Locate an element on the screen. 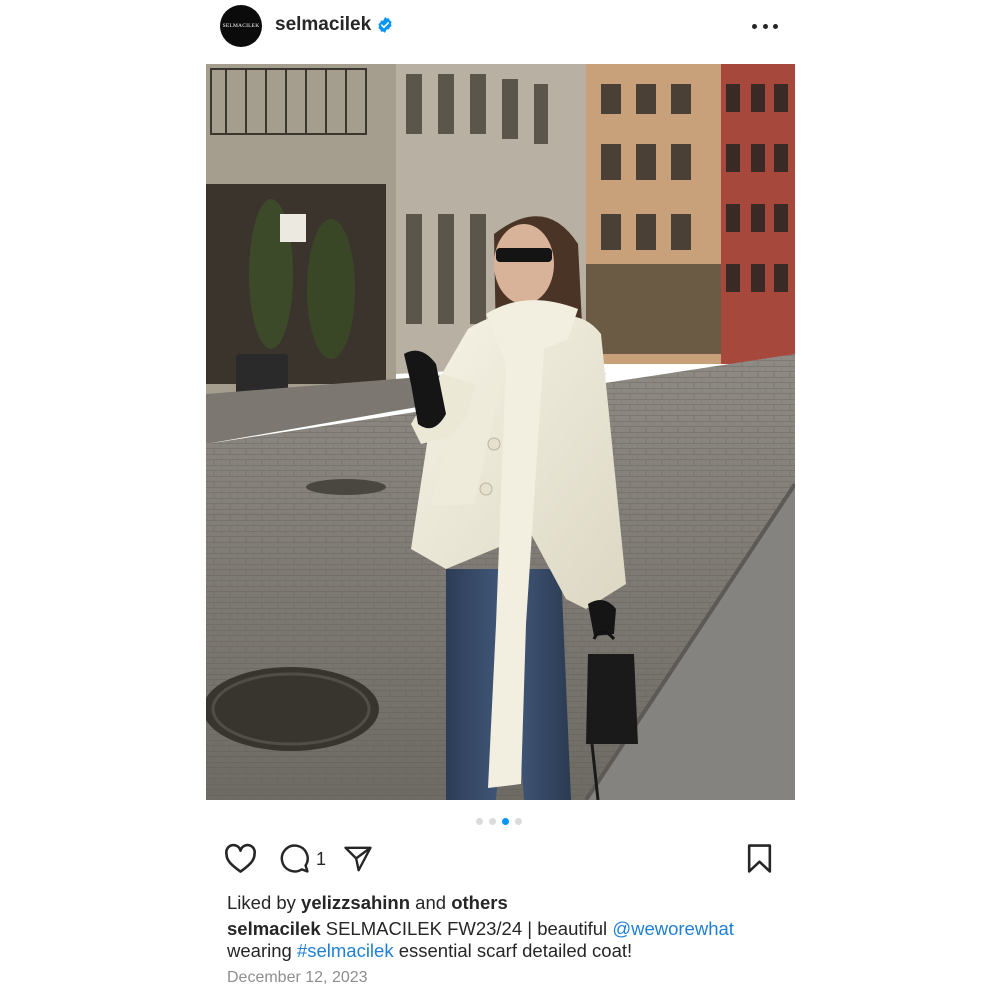  likes-summary: Liked by yelizzsahinn and others is located at coordinates (367, 903).